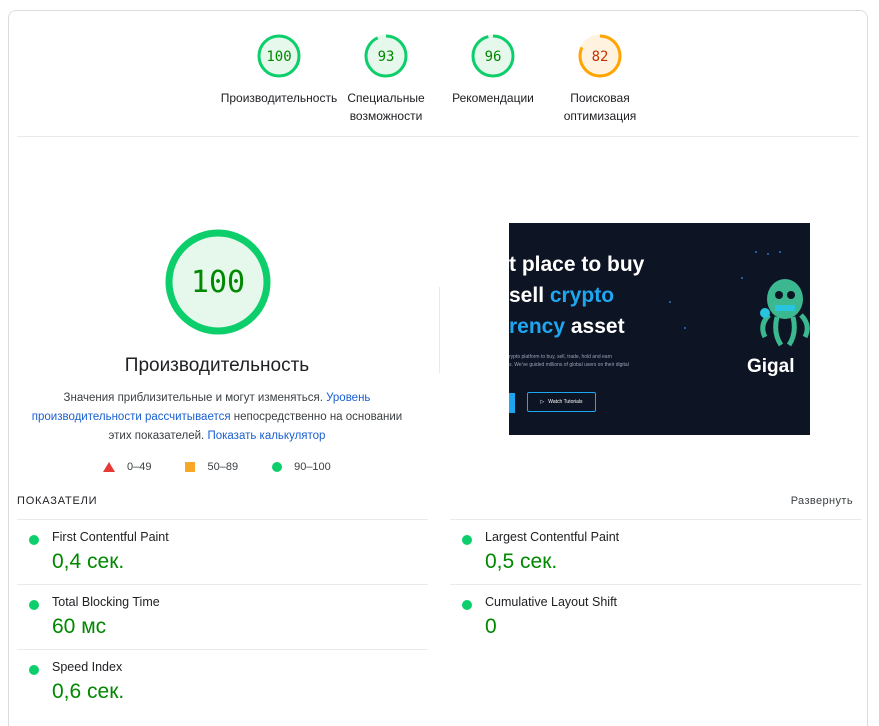 This screenshot has height=726, width=879. I want to click on play-icon: ▷, so click(542, 402).